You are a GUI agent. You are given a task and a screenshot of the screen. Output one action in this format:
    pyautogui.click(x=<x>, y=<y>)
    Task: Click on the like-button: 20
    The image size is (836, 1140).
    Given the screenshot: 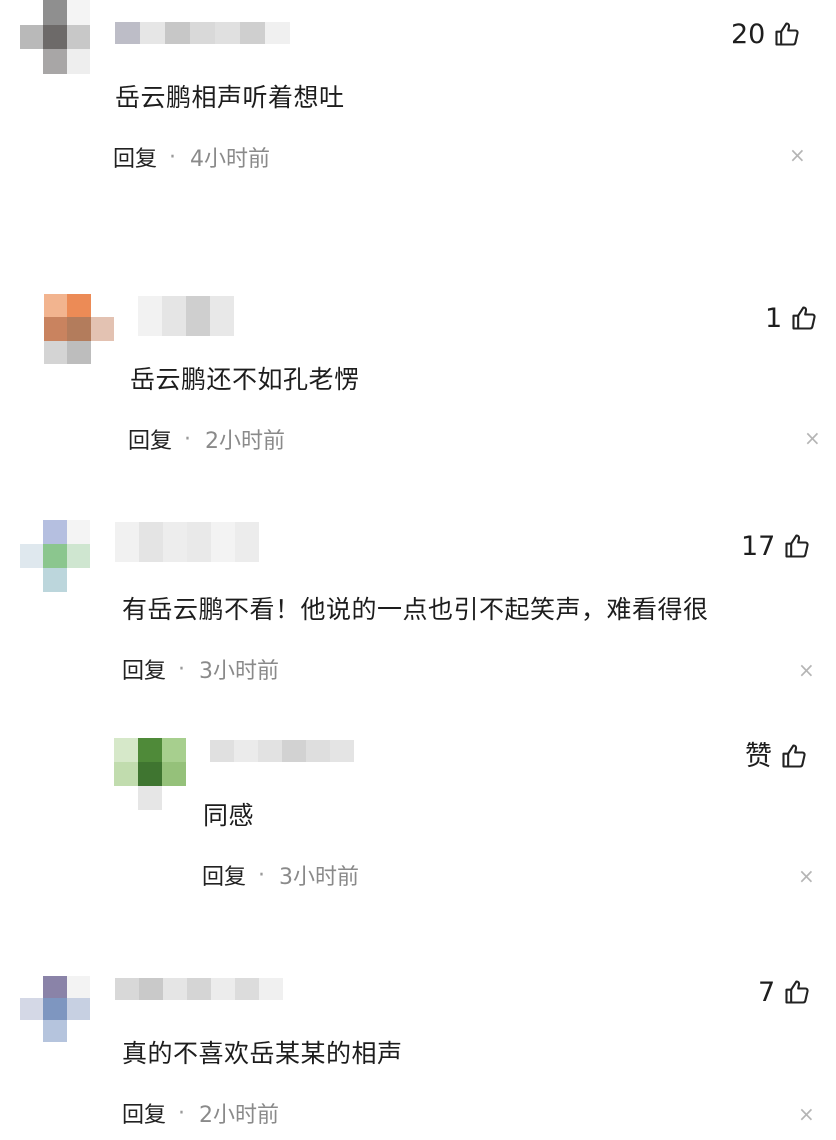 What is the action you would take?
    pyautogui.click(x=766, y=34)
    